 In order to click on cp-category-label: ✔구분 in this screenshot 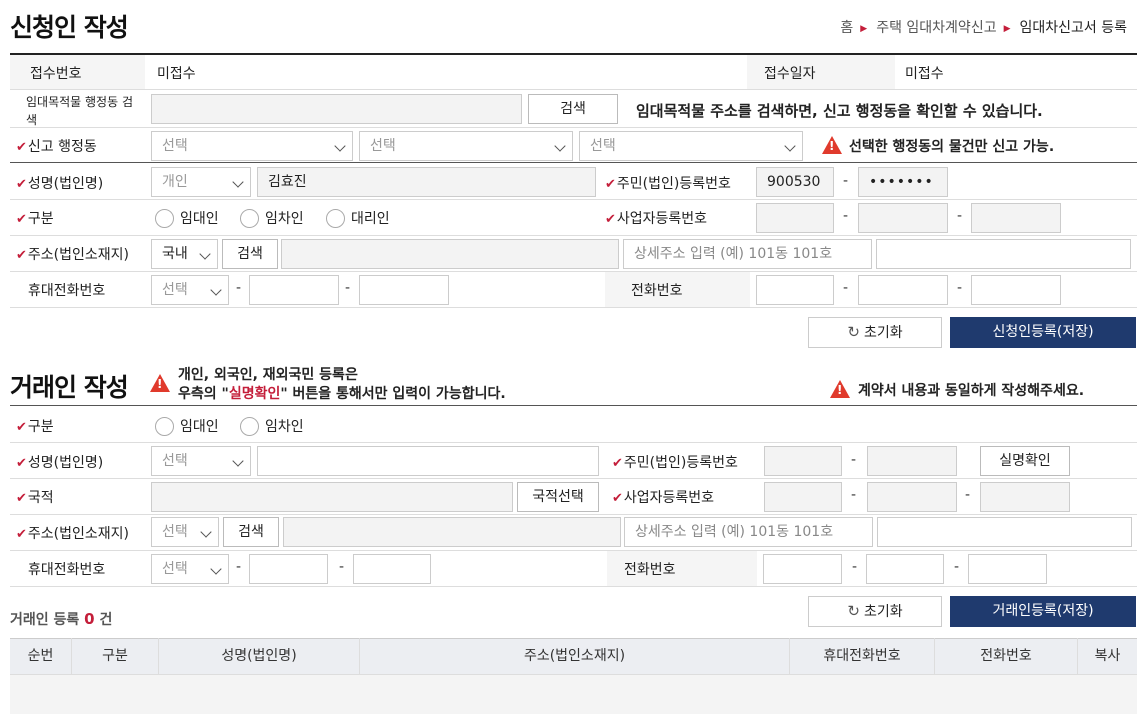, I will do `click(35, 427)`.